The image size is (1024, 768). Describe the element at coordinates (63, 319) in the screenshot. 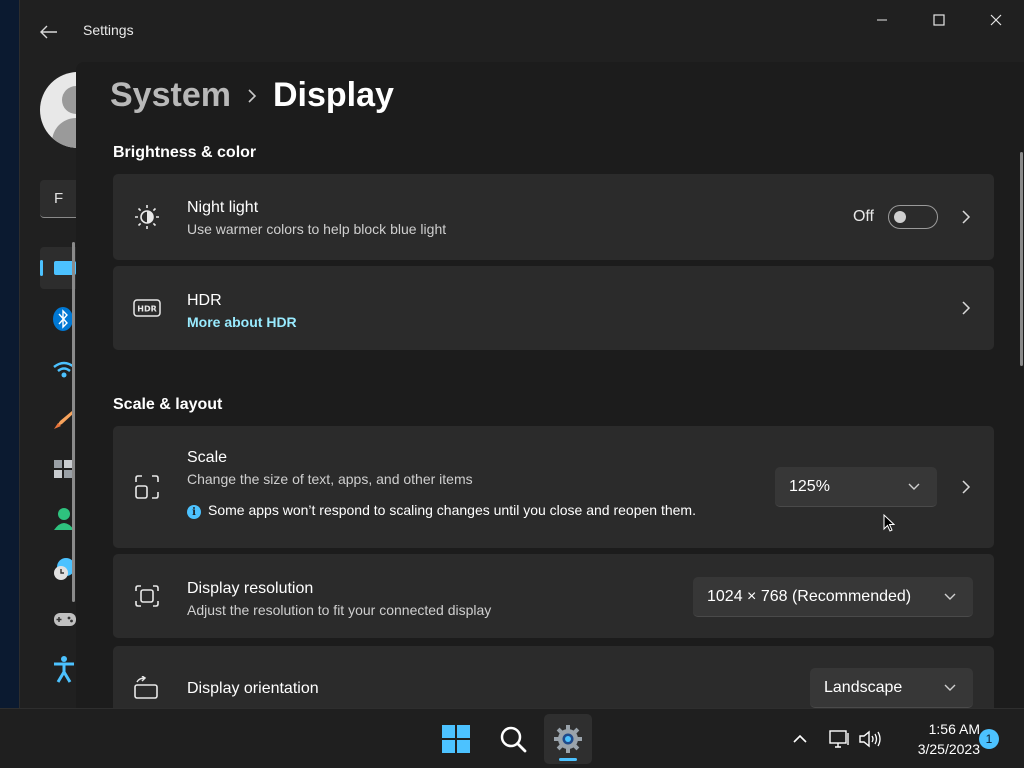

I see `bluetooth-icon` at that location.